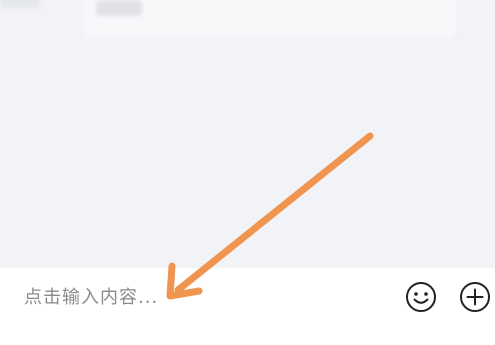 This screenshot has height=345, width=495. I want to click on blurred-avatar, so click(20, 4).